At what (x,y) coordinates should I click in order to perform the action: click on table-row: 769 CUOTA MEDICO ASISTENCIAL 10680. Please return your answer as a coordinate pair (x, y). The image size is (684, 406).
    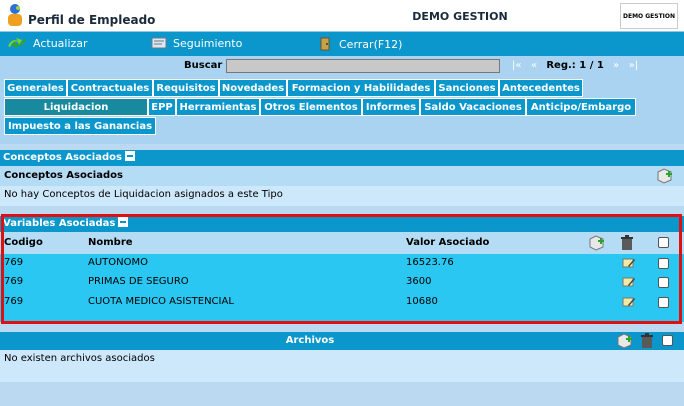
    Looking at the image, I should click on (342, 302).